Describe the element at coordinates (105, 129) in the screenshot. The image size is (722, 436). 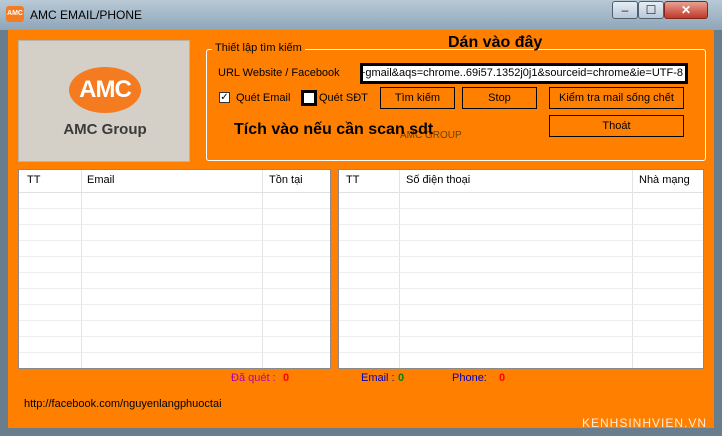
I see `logo-text: AMC Group` at that location.